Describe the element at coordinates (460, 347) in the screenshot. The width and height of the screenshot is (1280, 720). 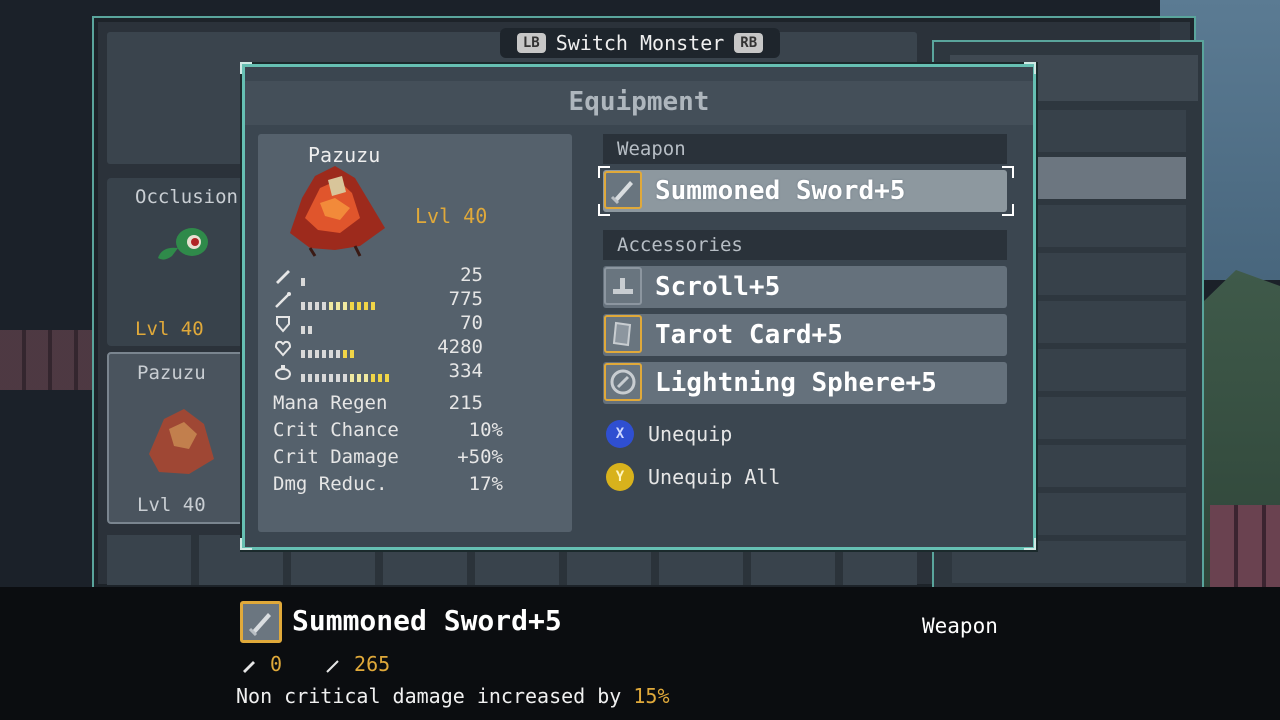
I see `stat-value: 4280` at that location.